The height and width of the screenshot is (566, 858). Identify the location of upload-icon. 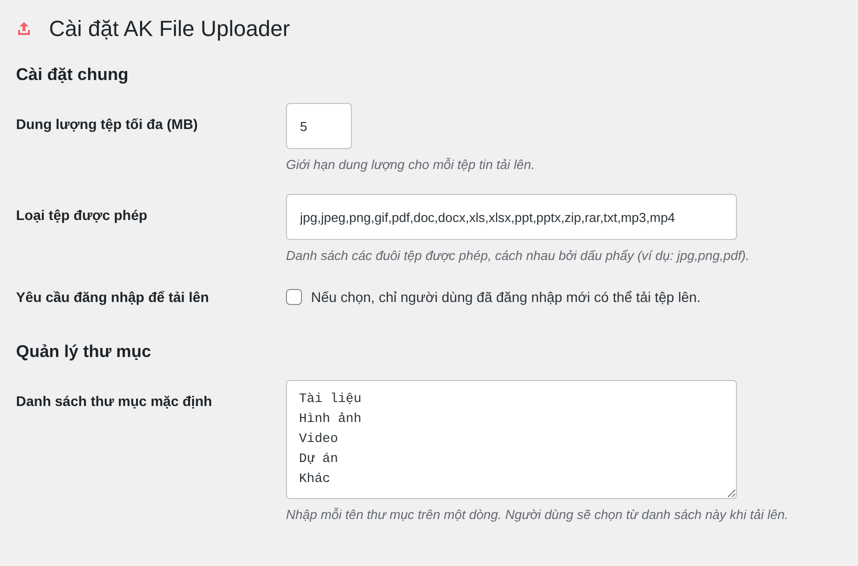
(24, 29).